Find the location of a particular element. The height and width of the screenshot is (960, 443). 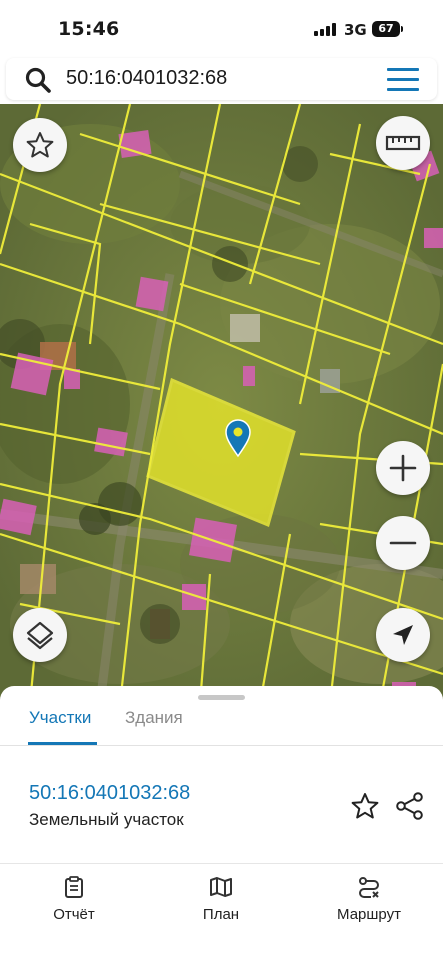

nav-item-report: Отчёт is located at coordinates (74, 899).